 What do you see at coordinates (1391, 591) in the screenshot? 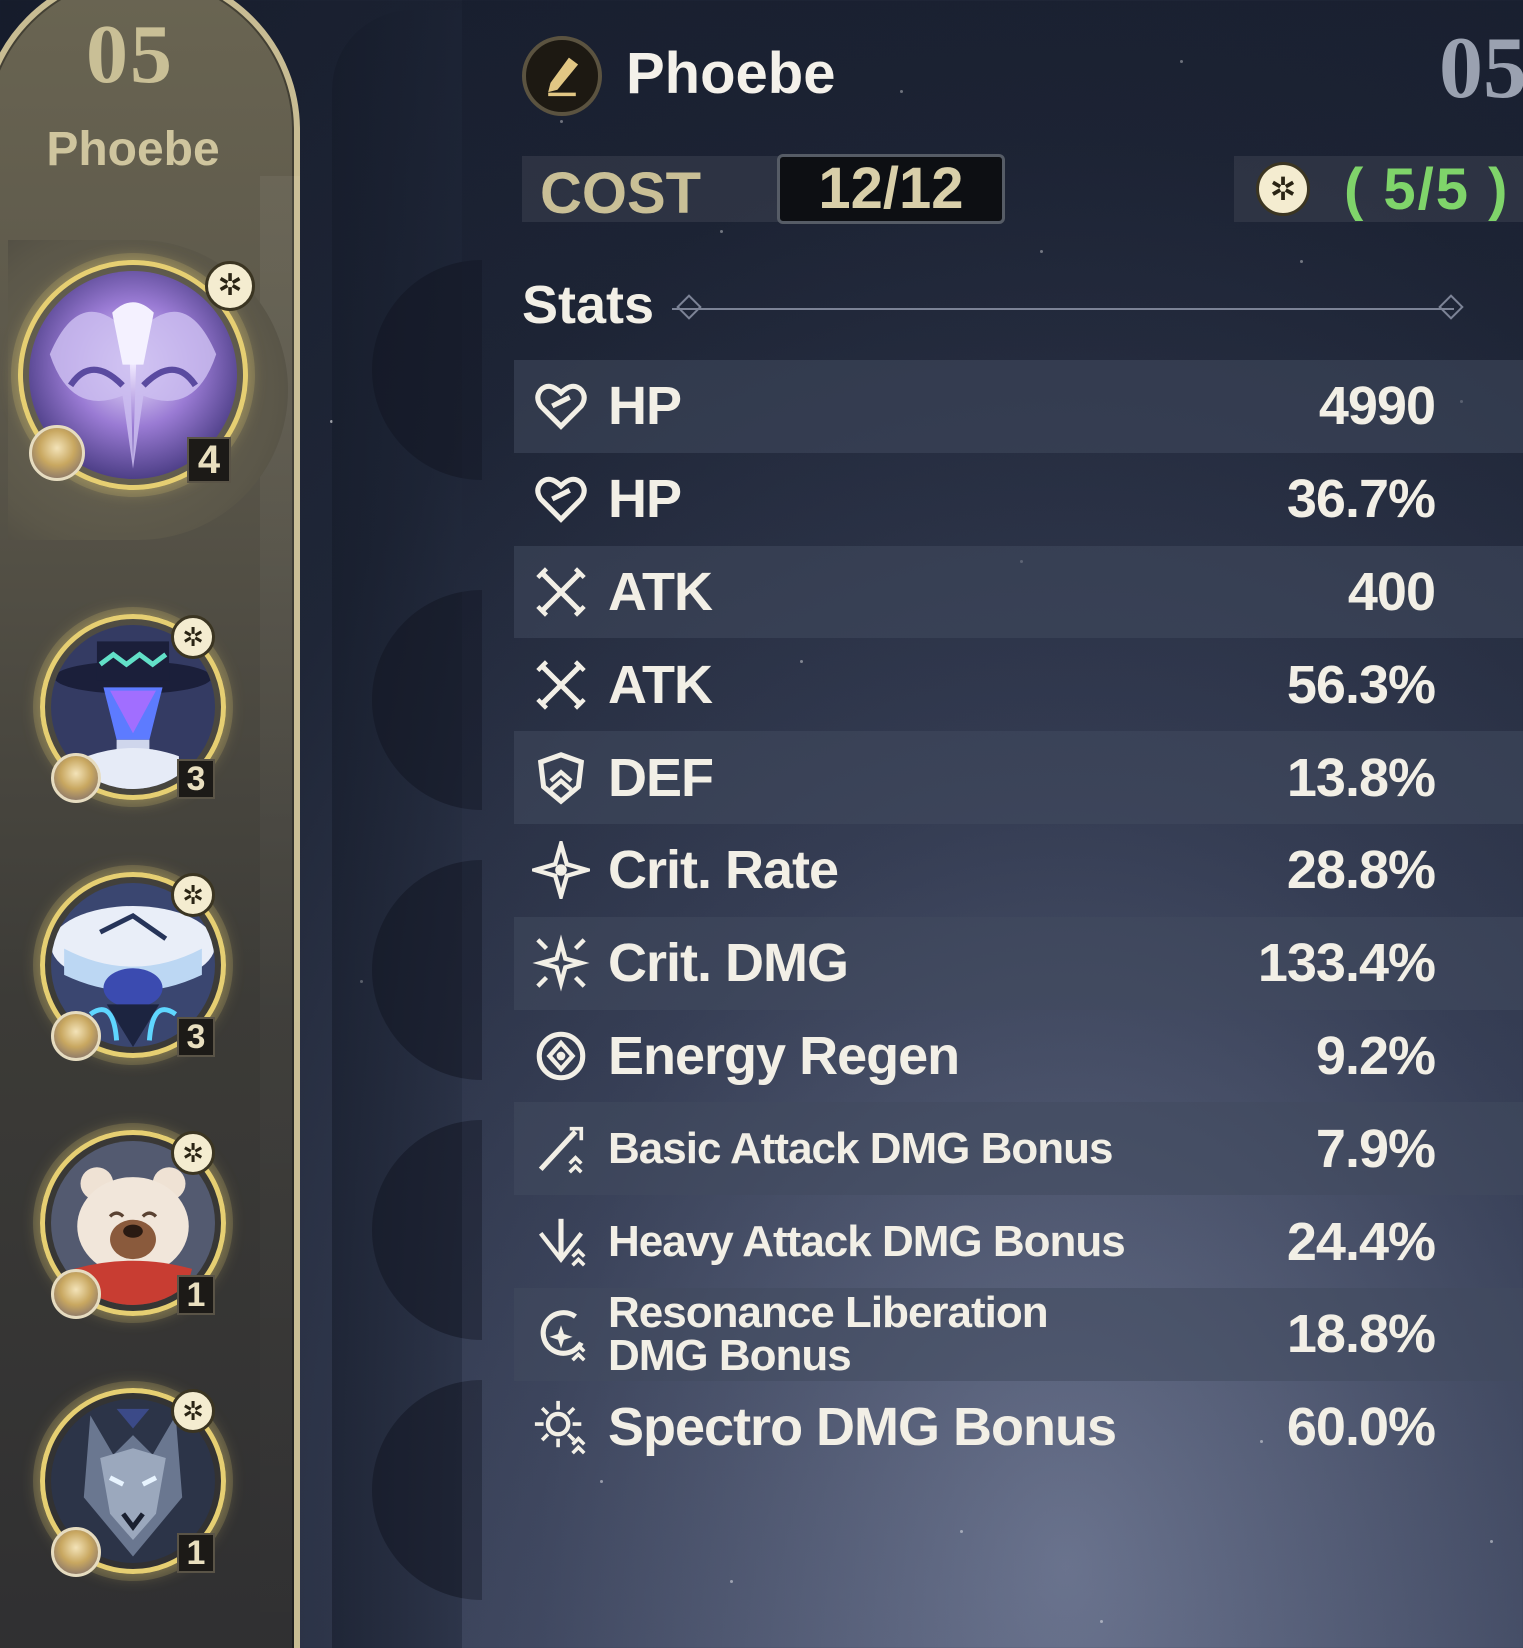
I see `stat-value: 400` at bounding box center [1391, 591].